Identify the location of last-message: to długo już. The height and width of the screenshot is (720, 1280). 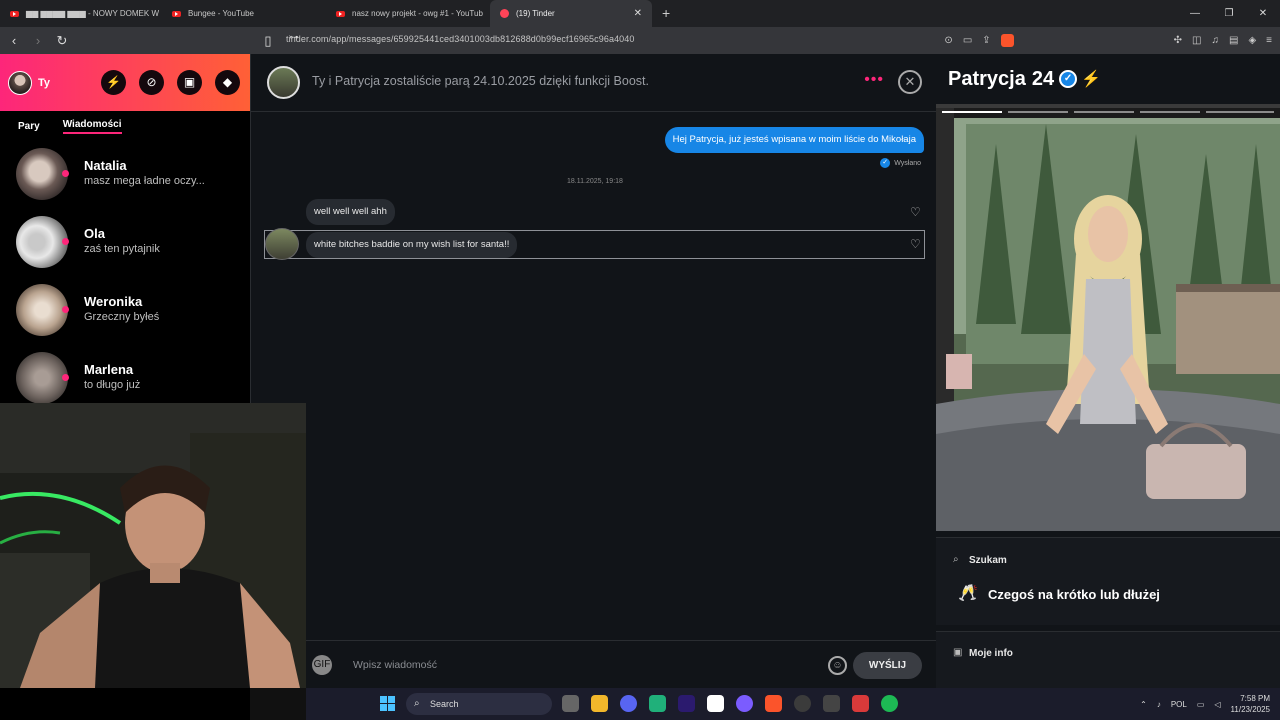
(112, 385).